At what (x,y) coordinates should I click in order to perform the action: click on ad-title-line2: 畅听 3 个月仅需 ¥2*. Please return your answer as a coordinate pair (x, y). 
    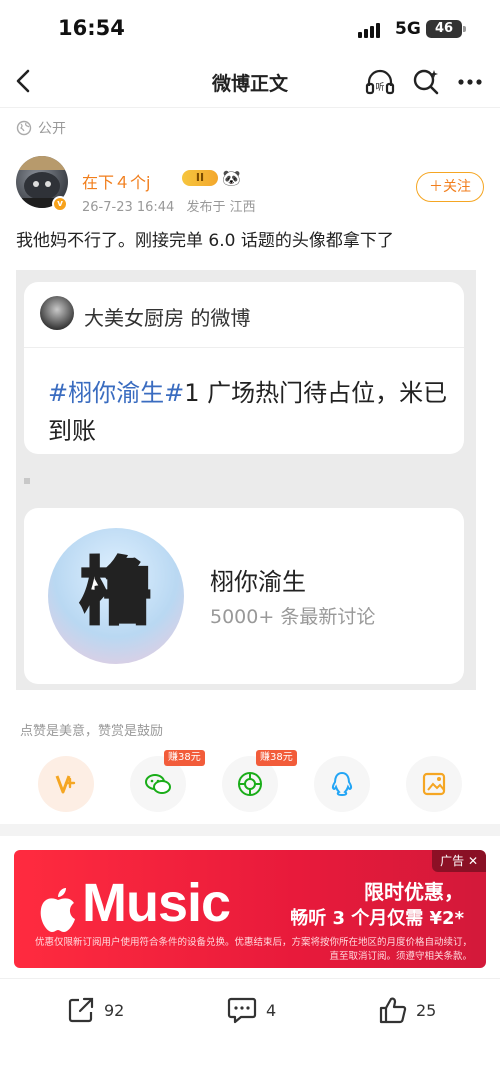
    Looking at the image, I should click on (377, 918).